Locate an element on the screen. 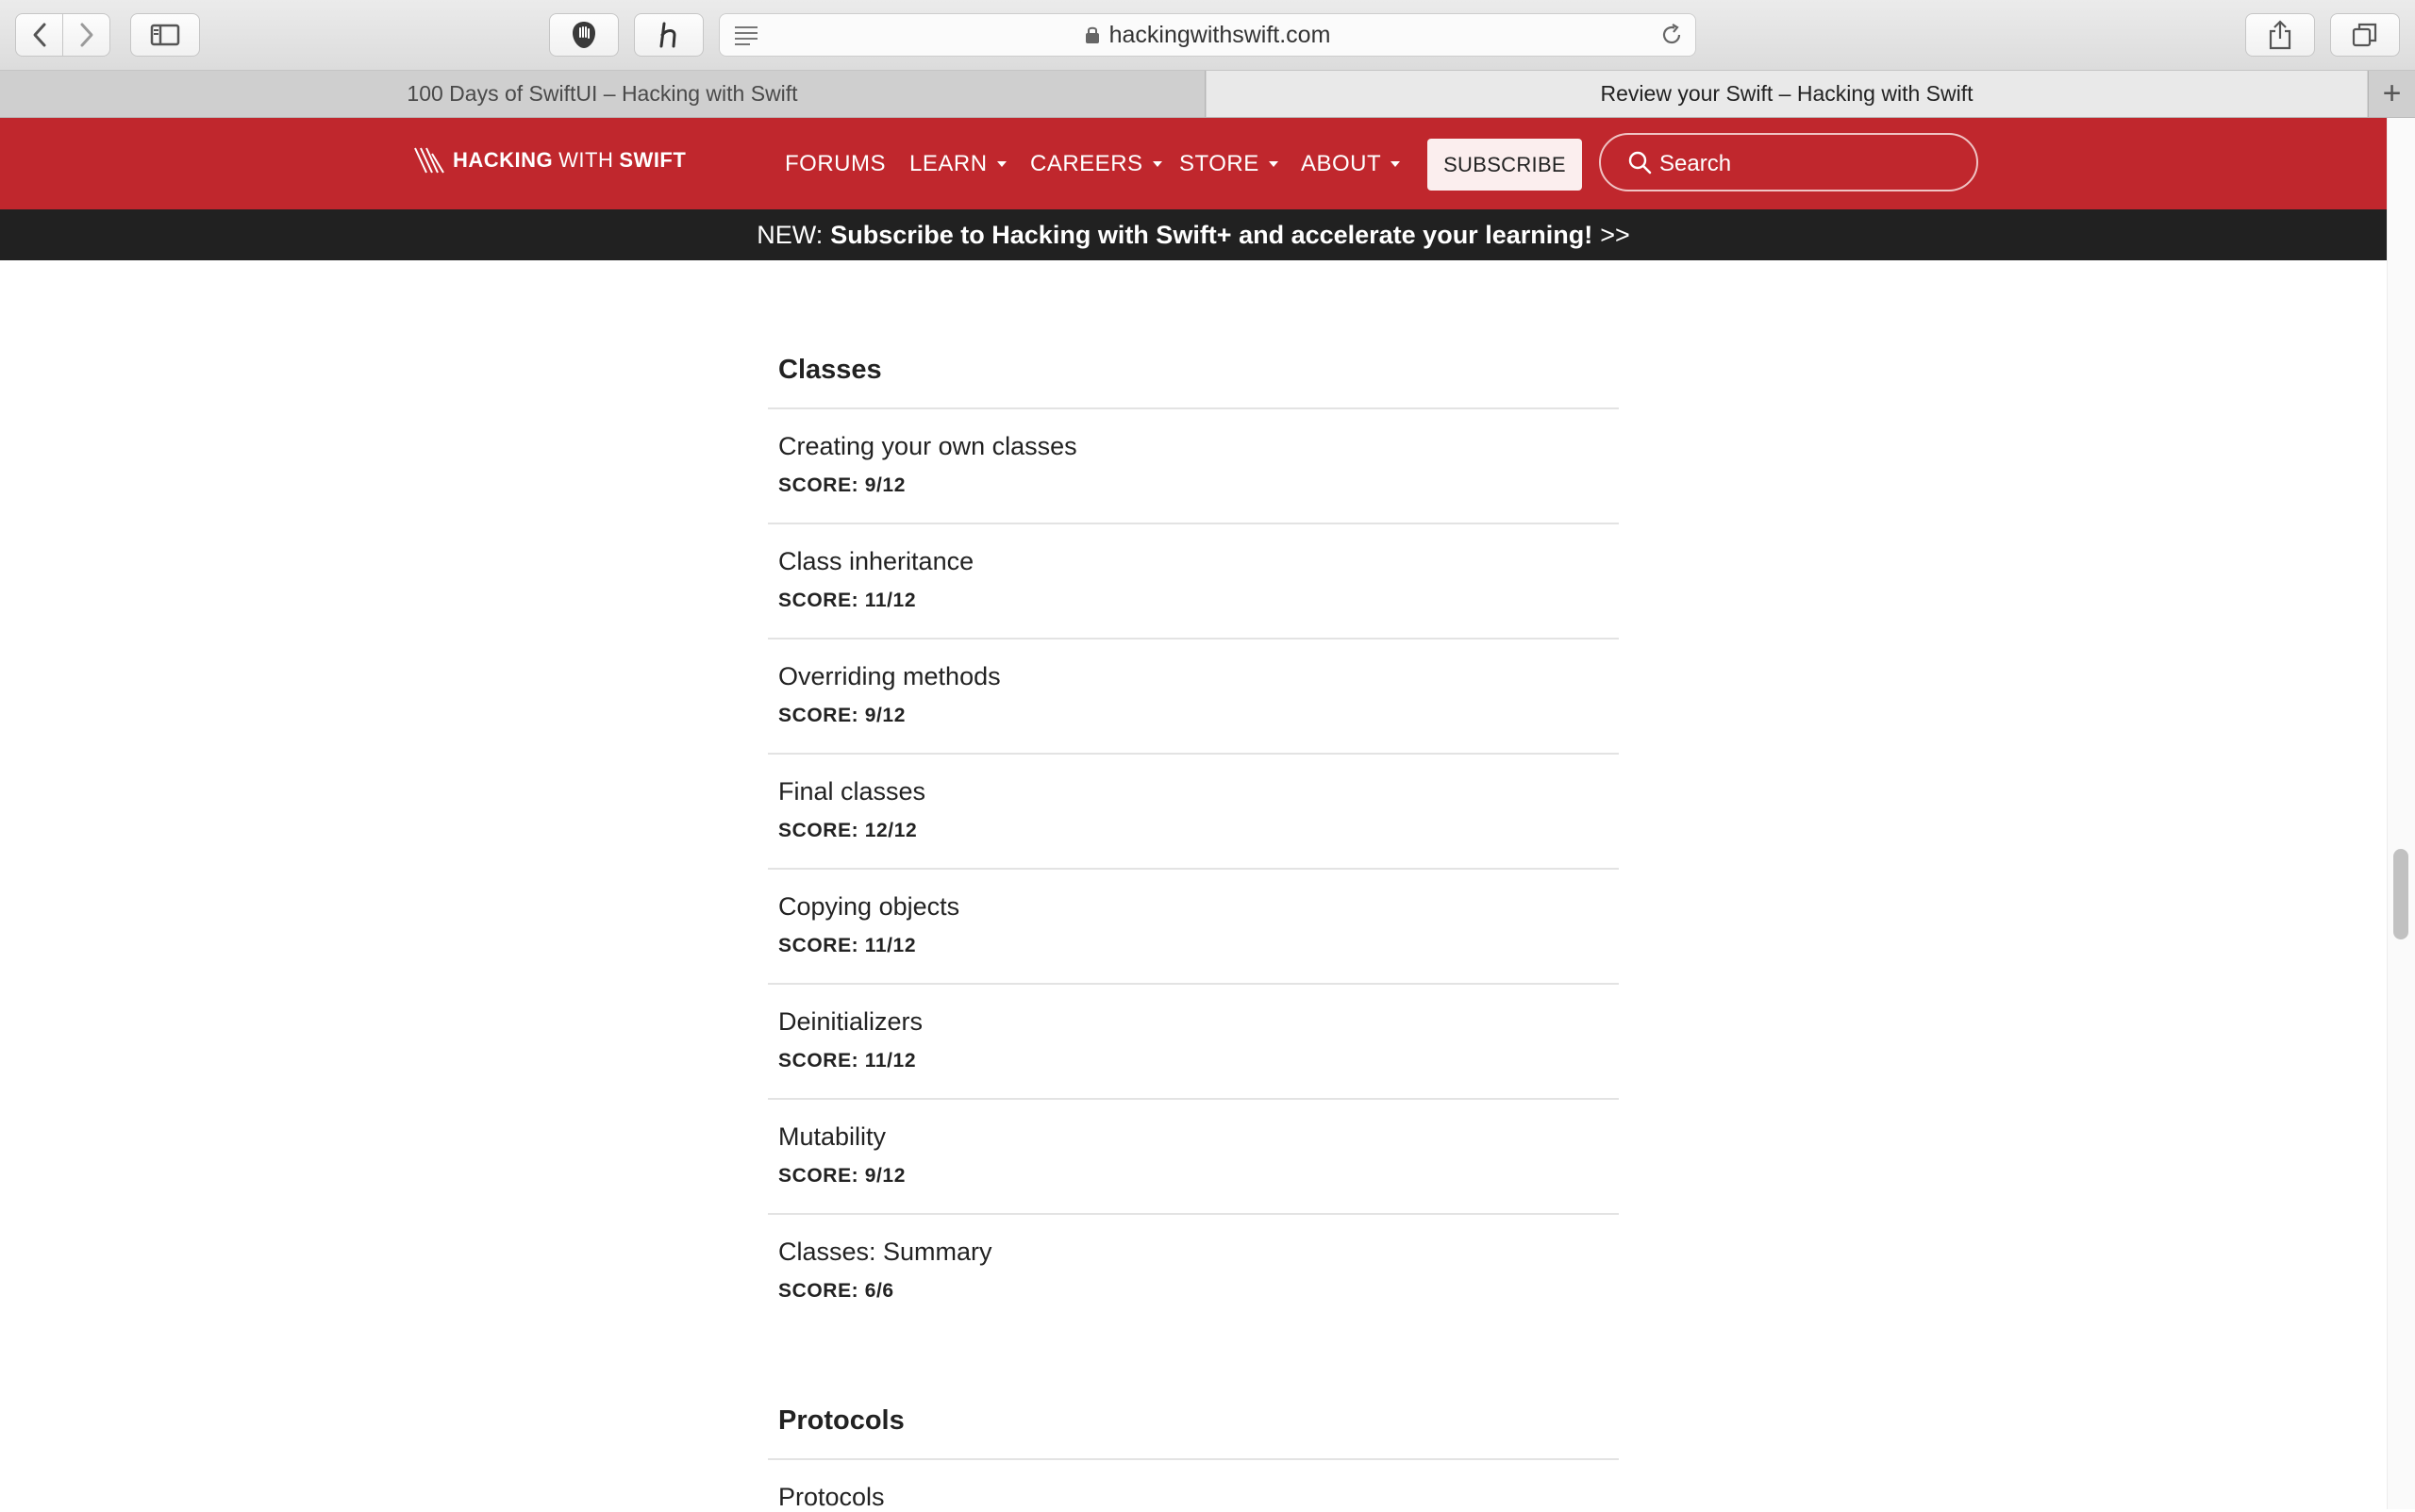  nav-about: ABOUT is located at coordinates (1351, 163).